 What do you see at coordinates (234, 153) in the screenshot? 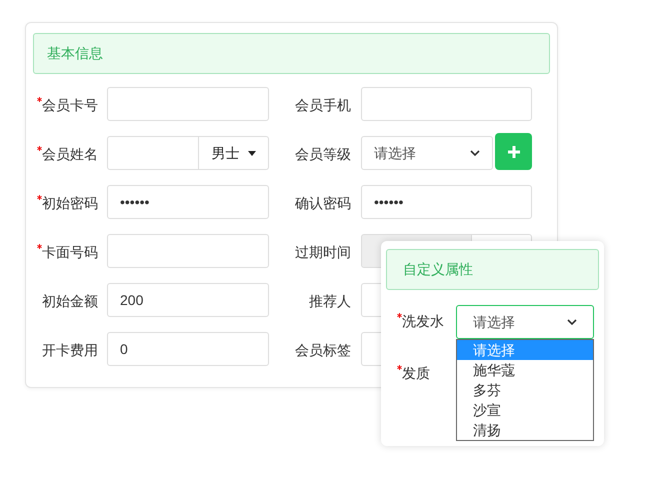
I see `gender-dropdown: 男士` at bounding box center [234, 153].